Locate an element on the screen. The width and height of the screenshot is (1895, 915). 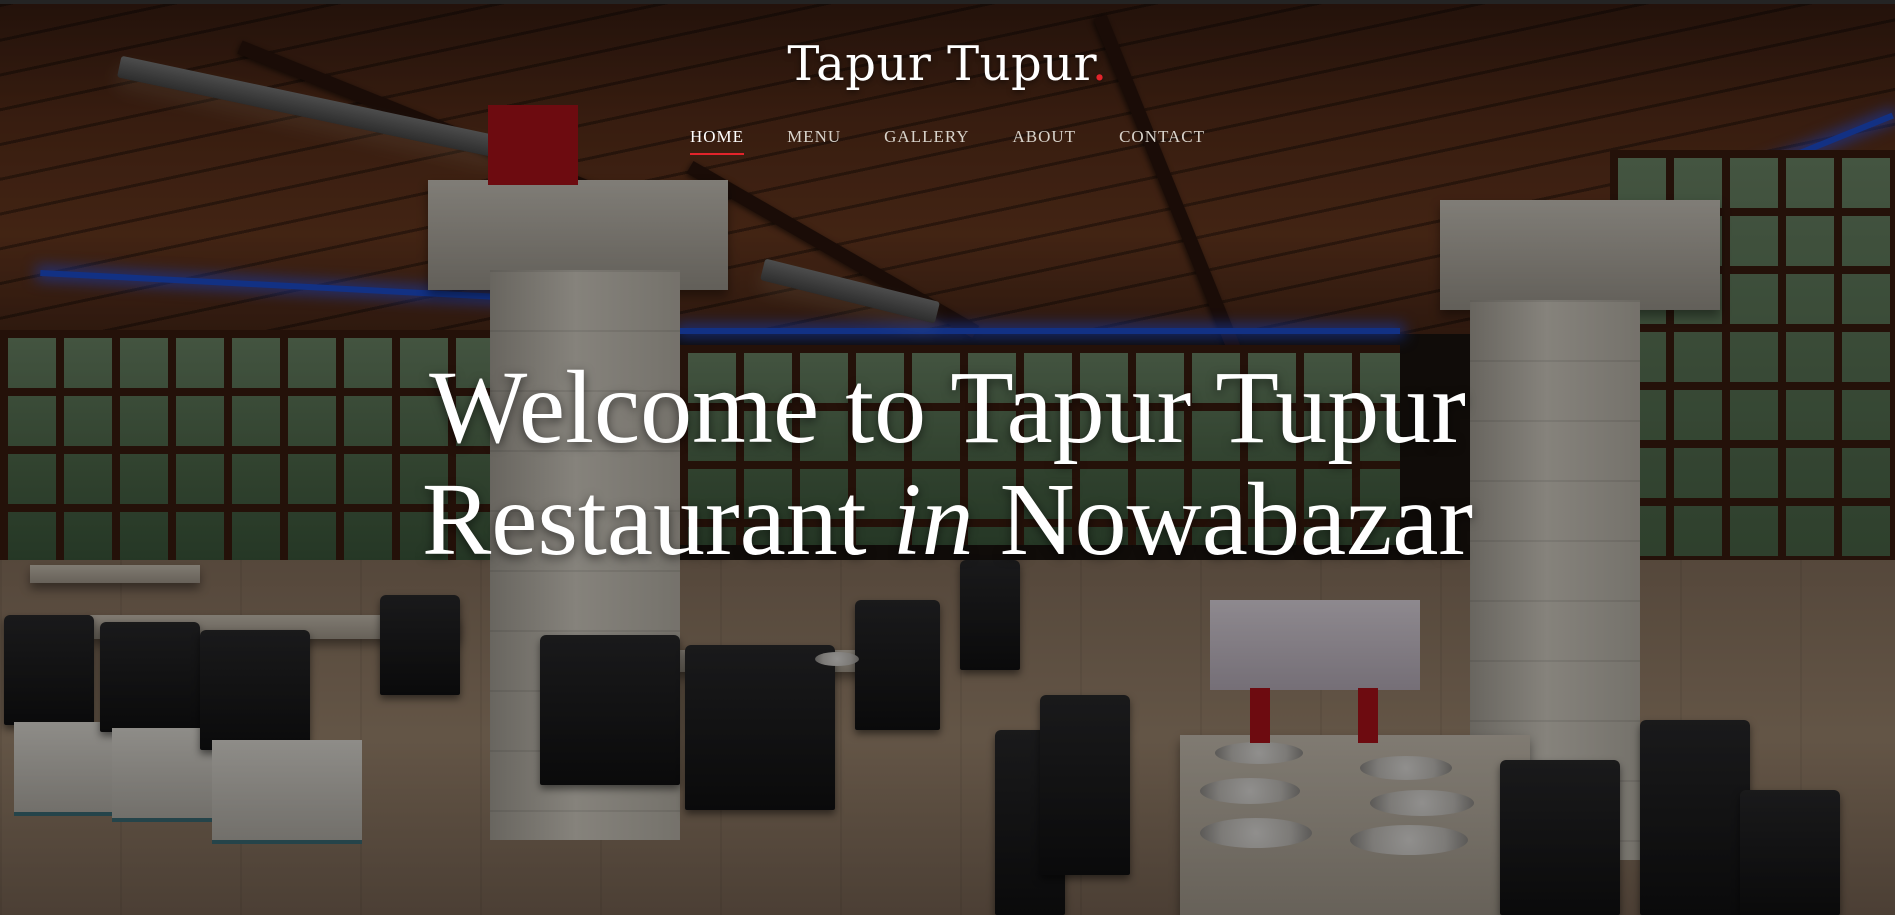
hero-heading-line-2: Restaurant in Nowabazar is located at coordinates (947, 520).